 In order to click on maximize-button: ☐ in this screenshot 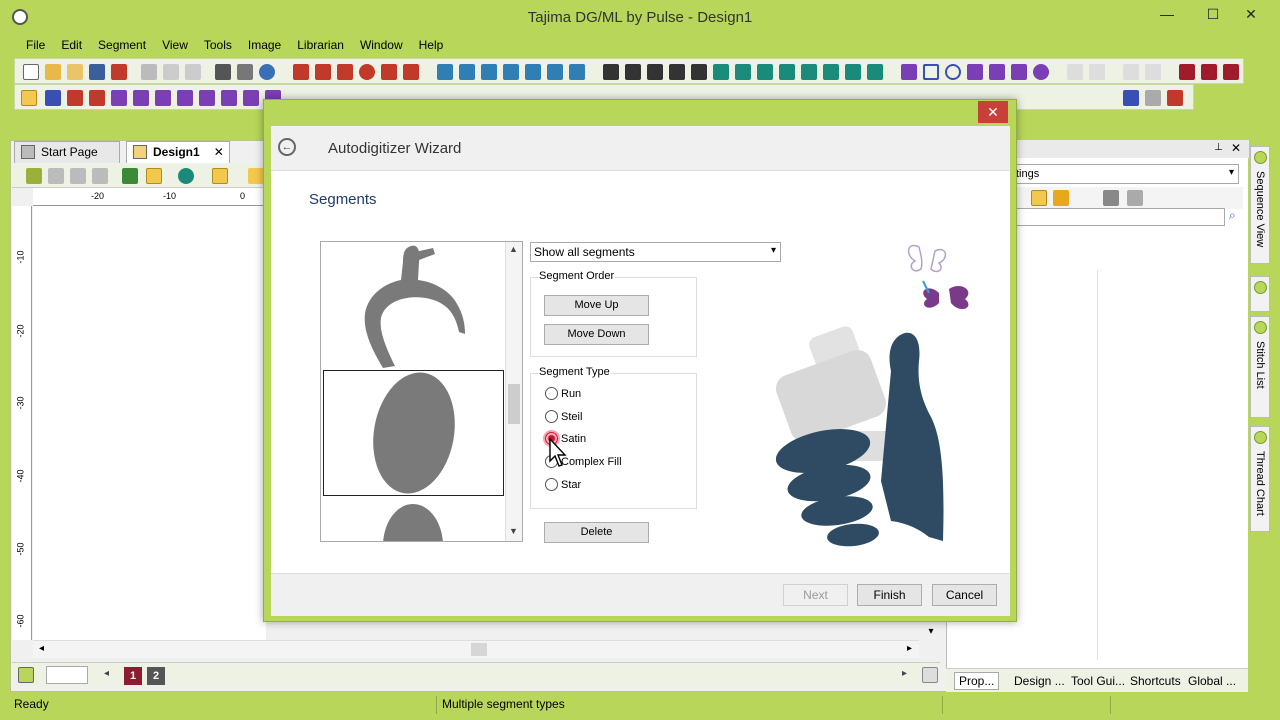, I will do `click(1213, 14)`.